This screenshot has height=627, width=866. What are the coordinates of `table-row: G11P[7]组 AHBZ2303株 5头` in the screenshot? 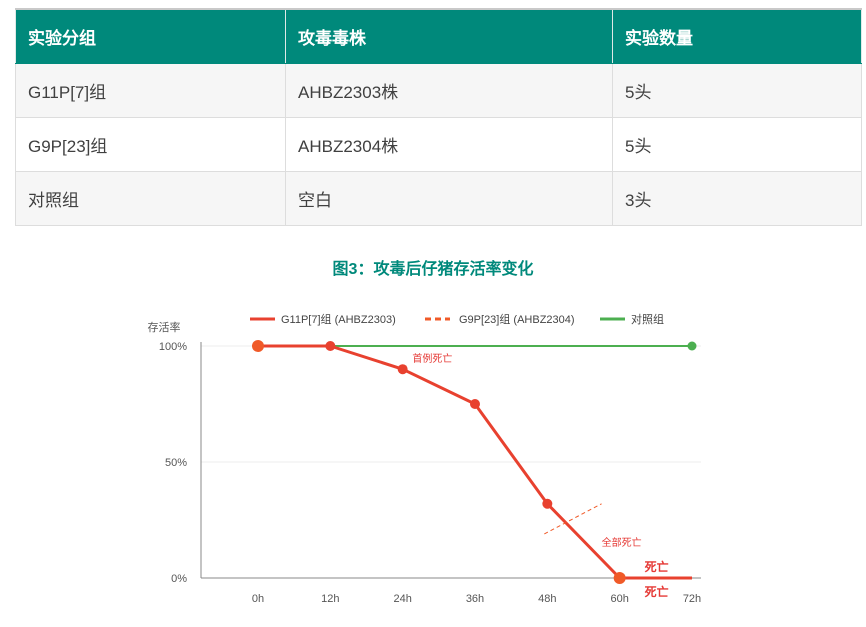 It's located at (438, 90).